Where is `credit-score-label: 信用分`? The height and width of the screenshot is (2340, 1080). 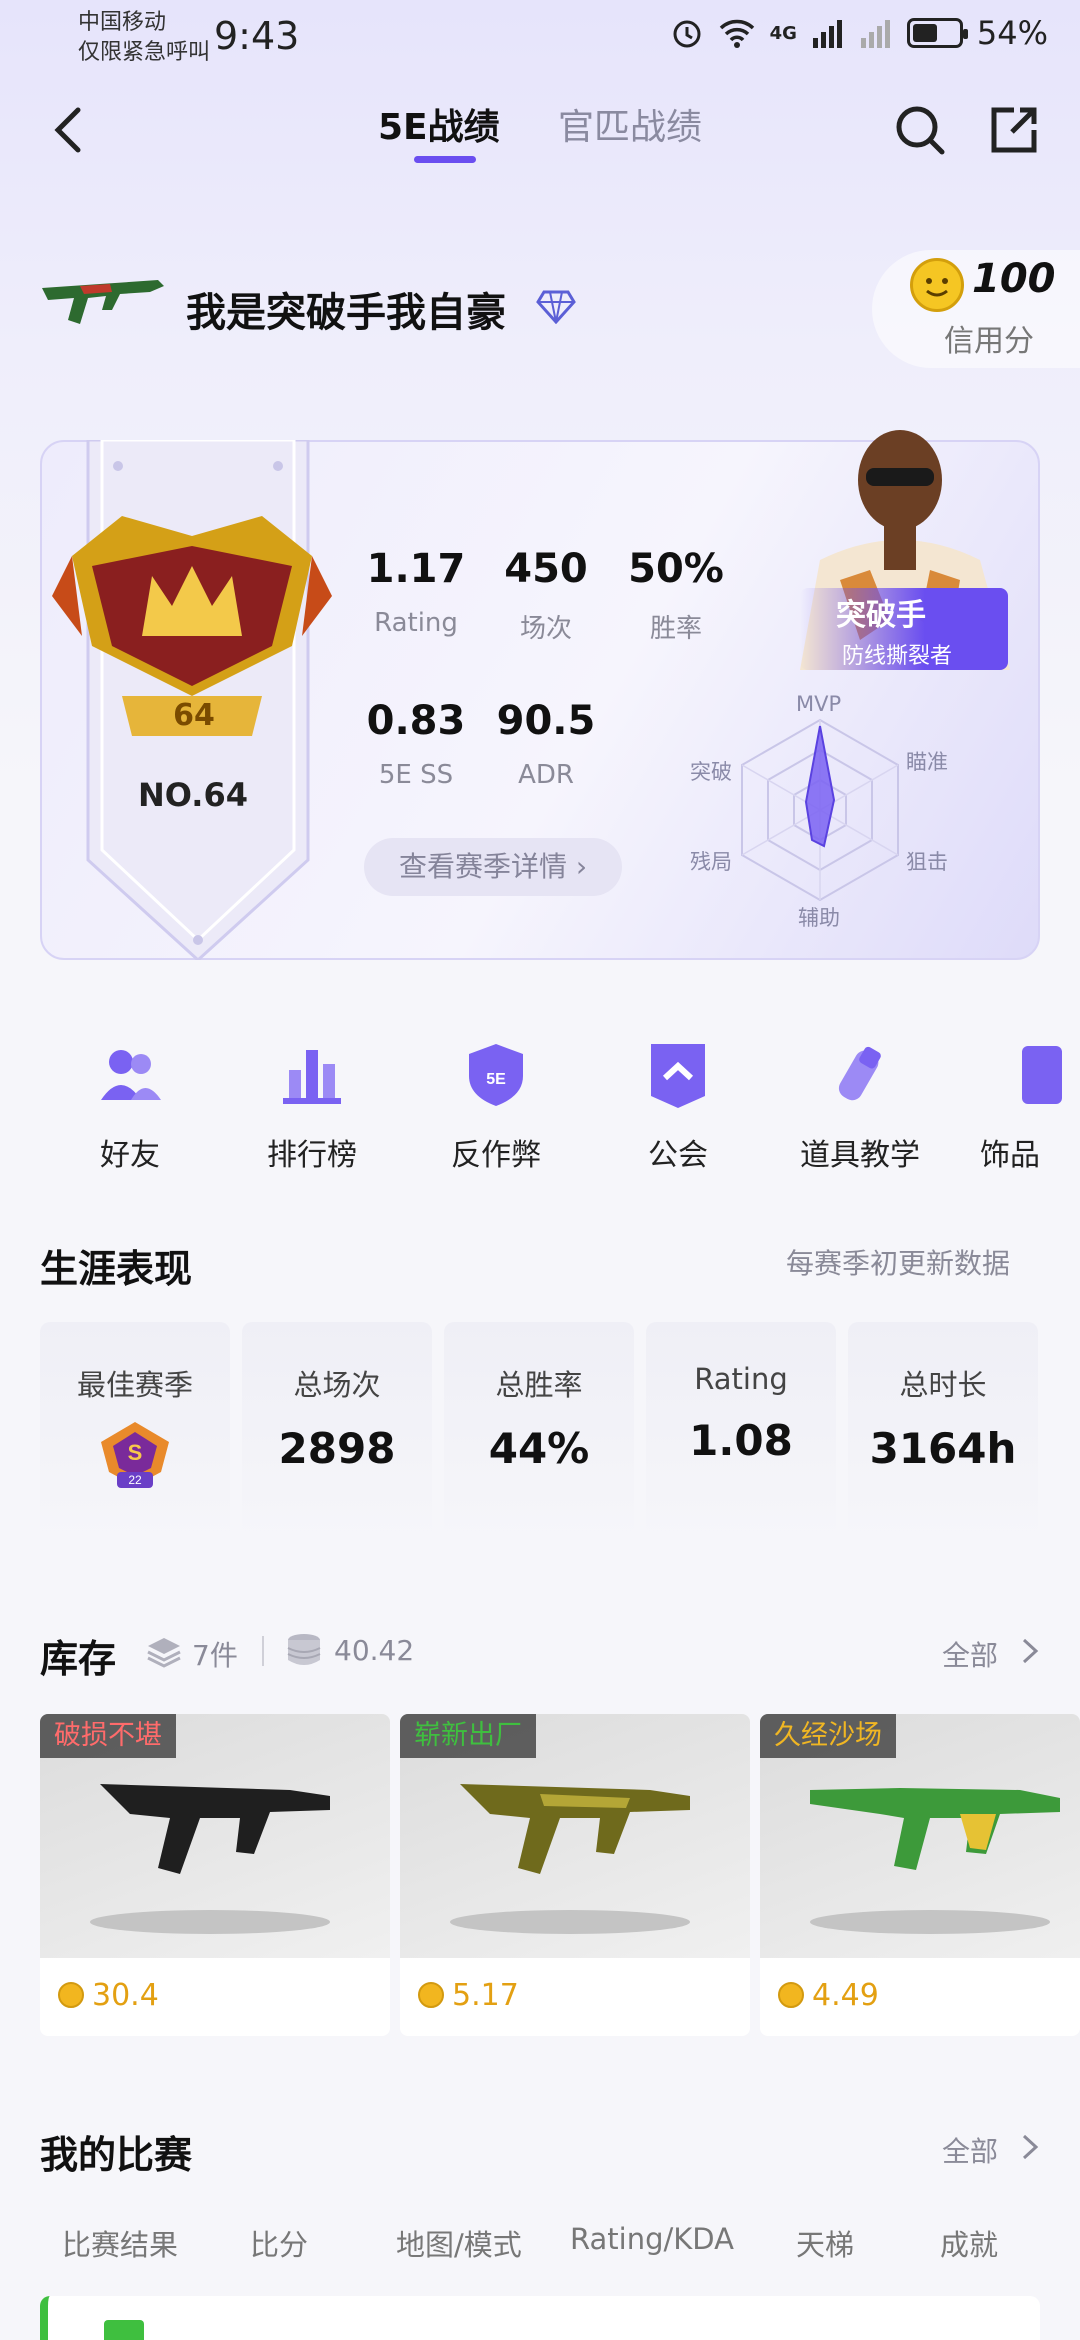 credit-score-label: 信用分 is located at coordinates (989, 341).